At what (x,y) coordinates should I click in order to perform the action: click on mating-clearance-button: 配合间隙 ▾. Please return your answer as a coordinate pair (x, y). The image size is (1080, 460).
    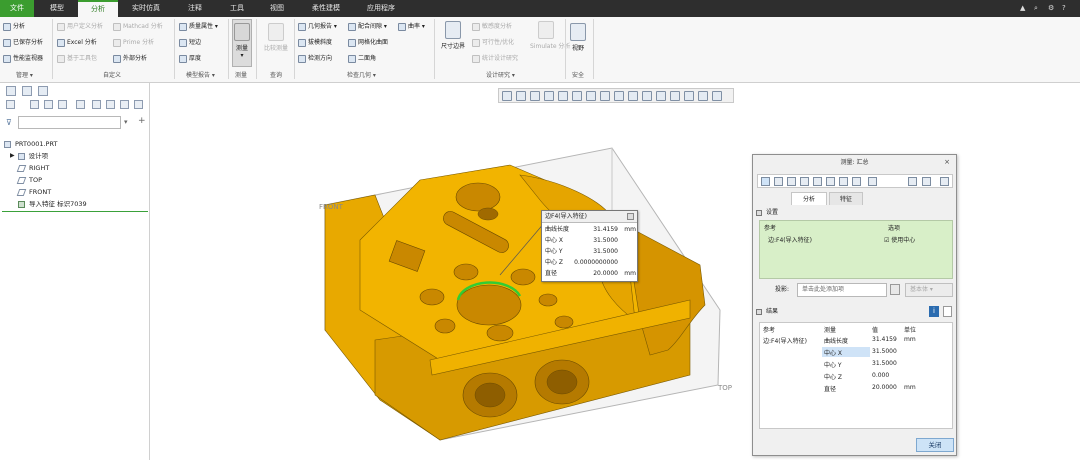
    Looking at the image, I should click on (367, 26).